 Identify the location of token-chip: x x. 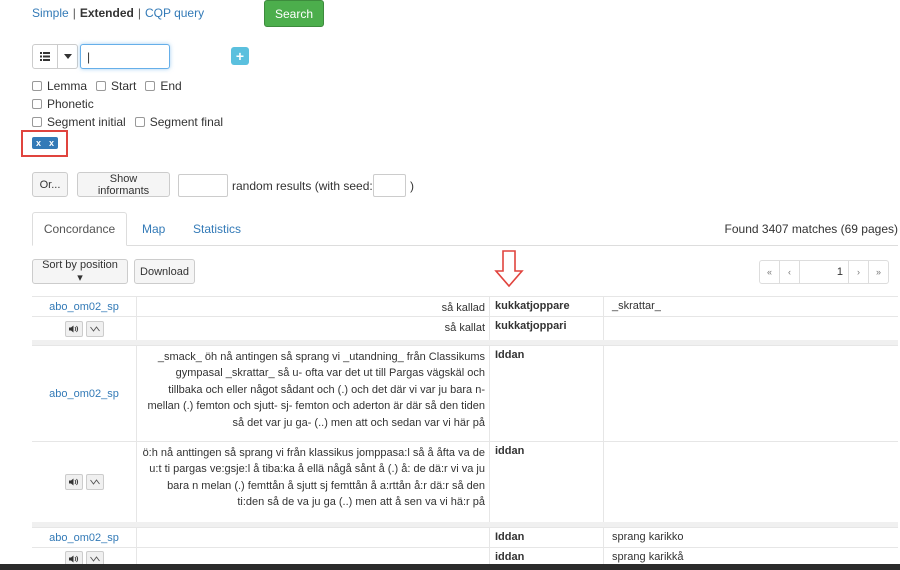
(45, 143).